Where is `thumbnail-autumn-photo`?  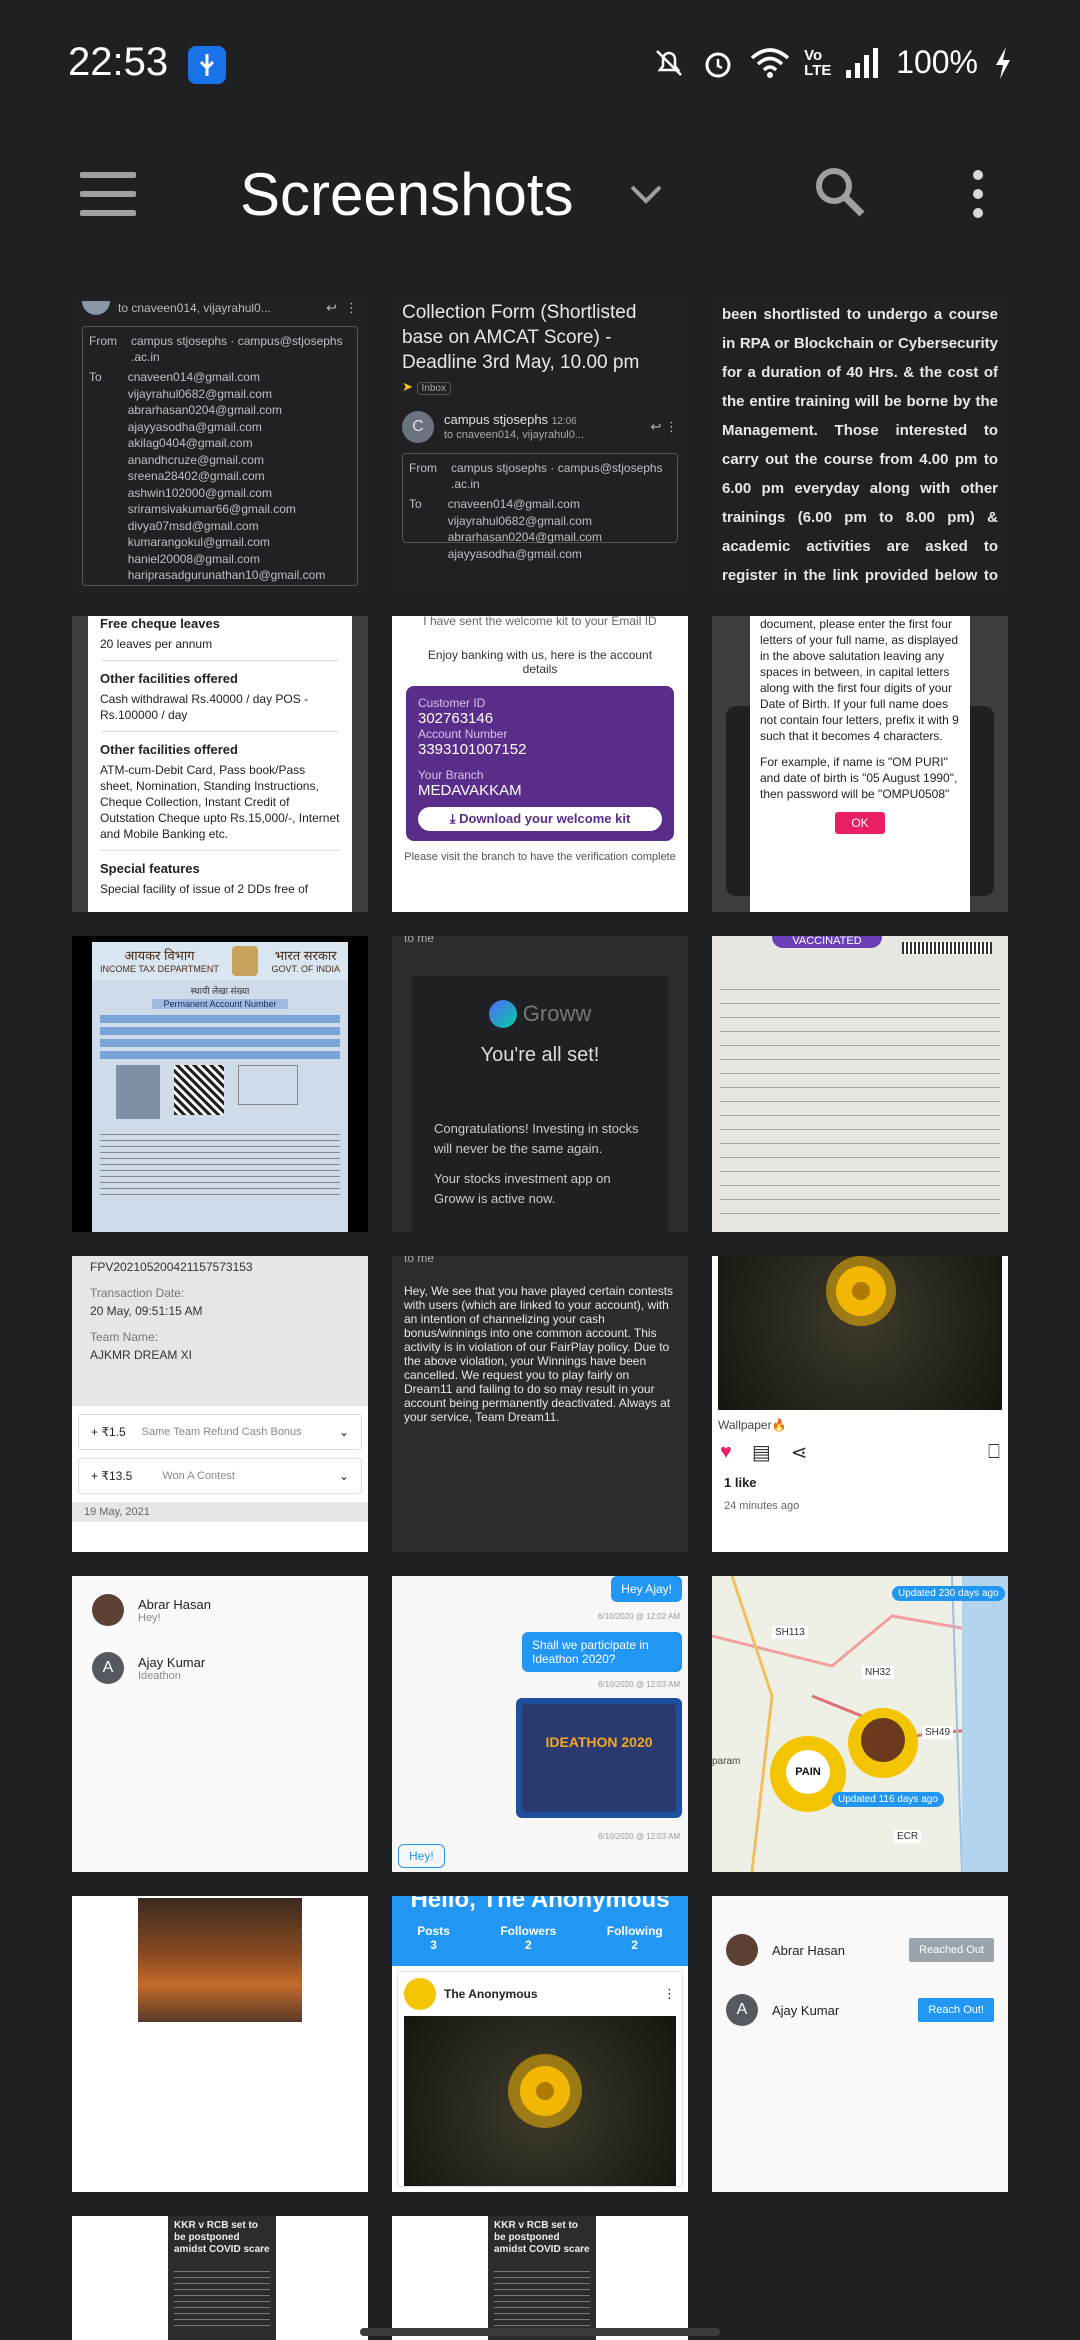 thumbnail-autumn-photo is located at coordinates (220, 2044).